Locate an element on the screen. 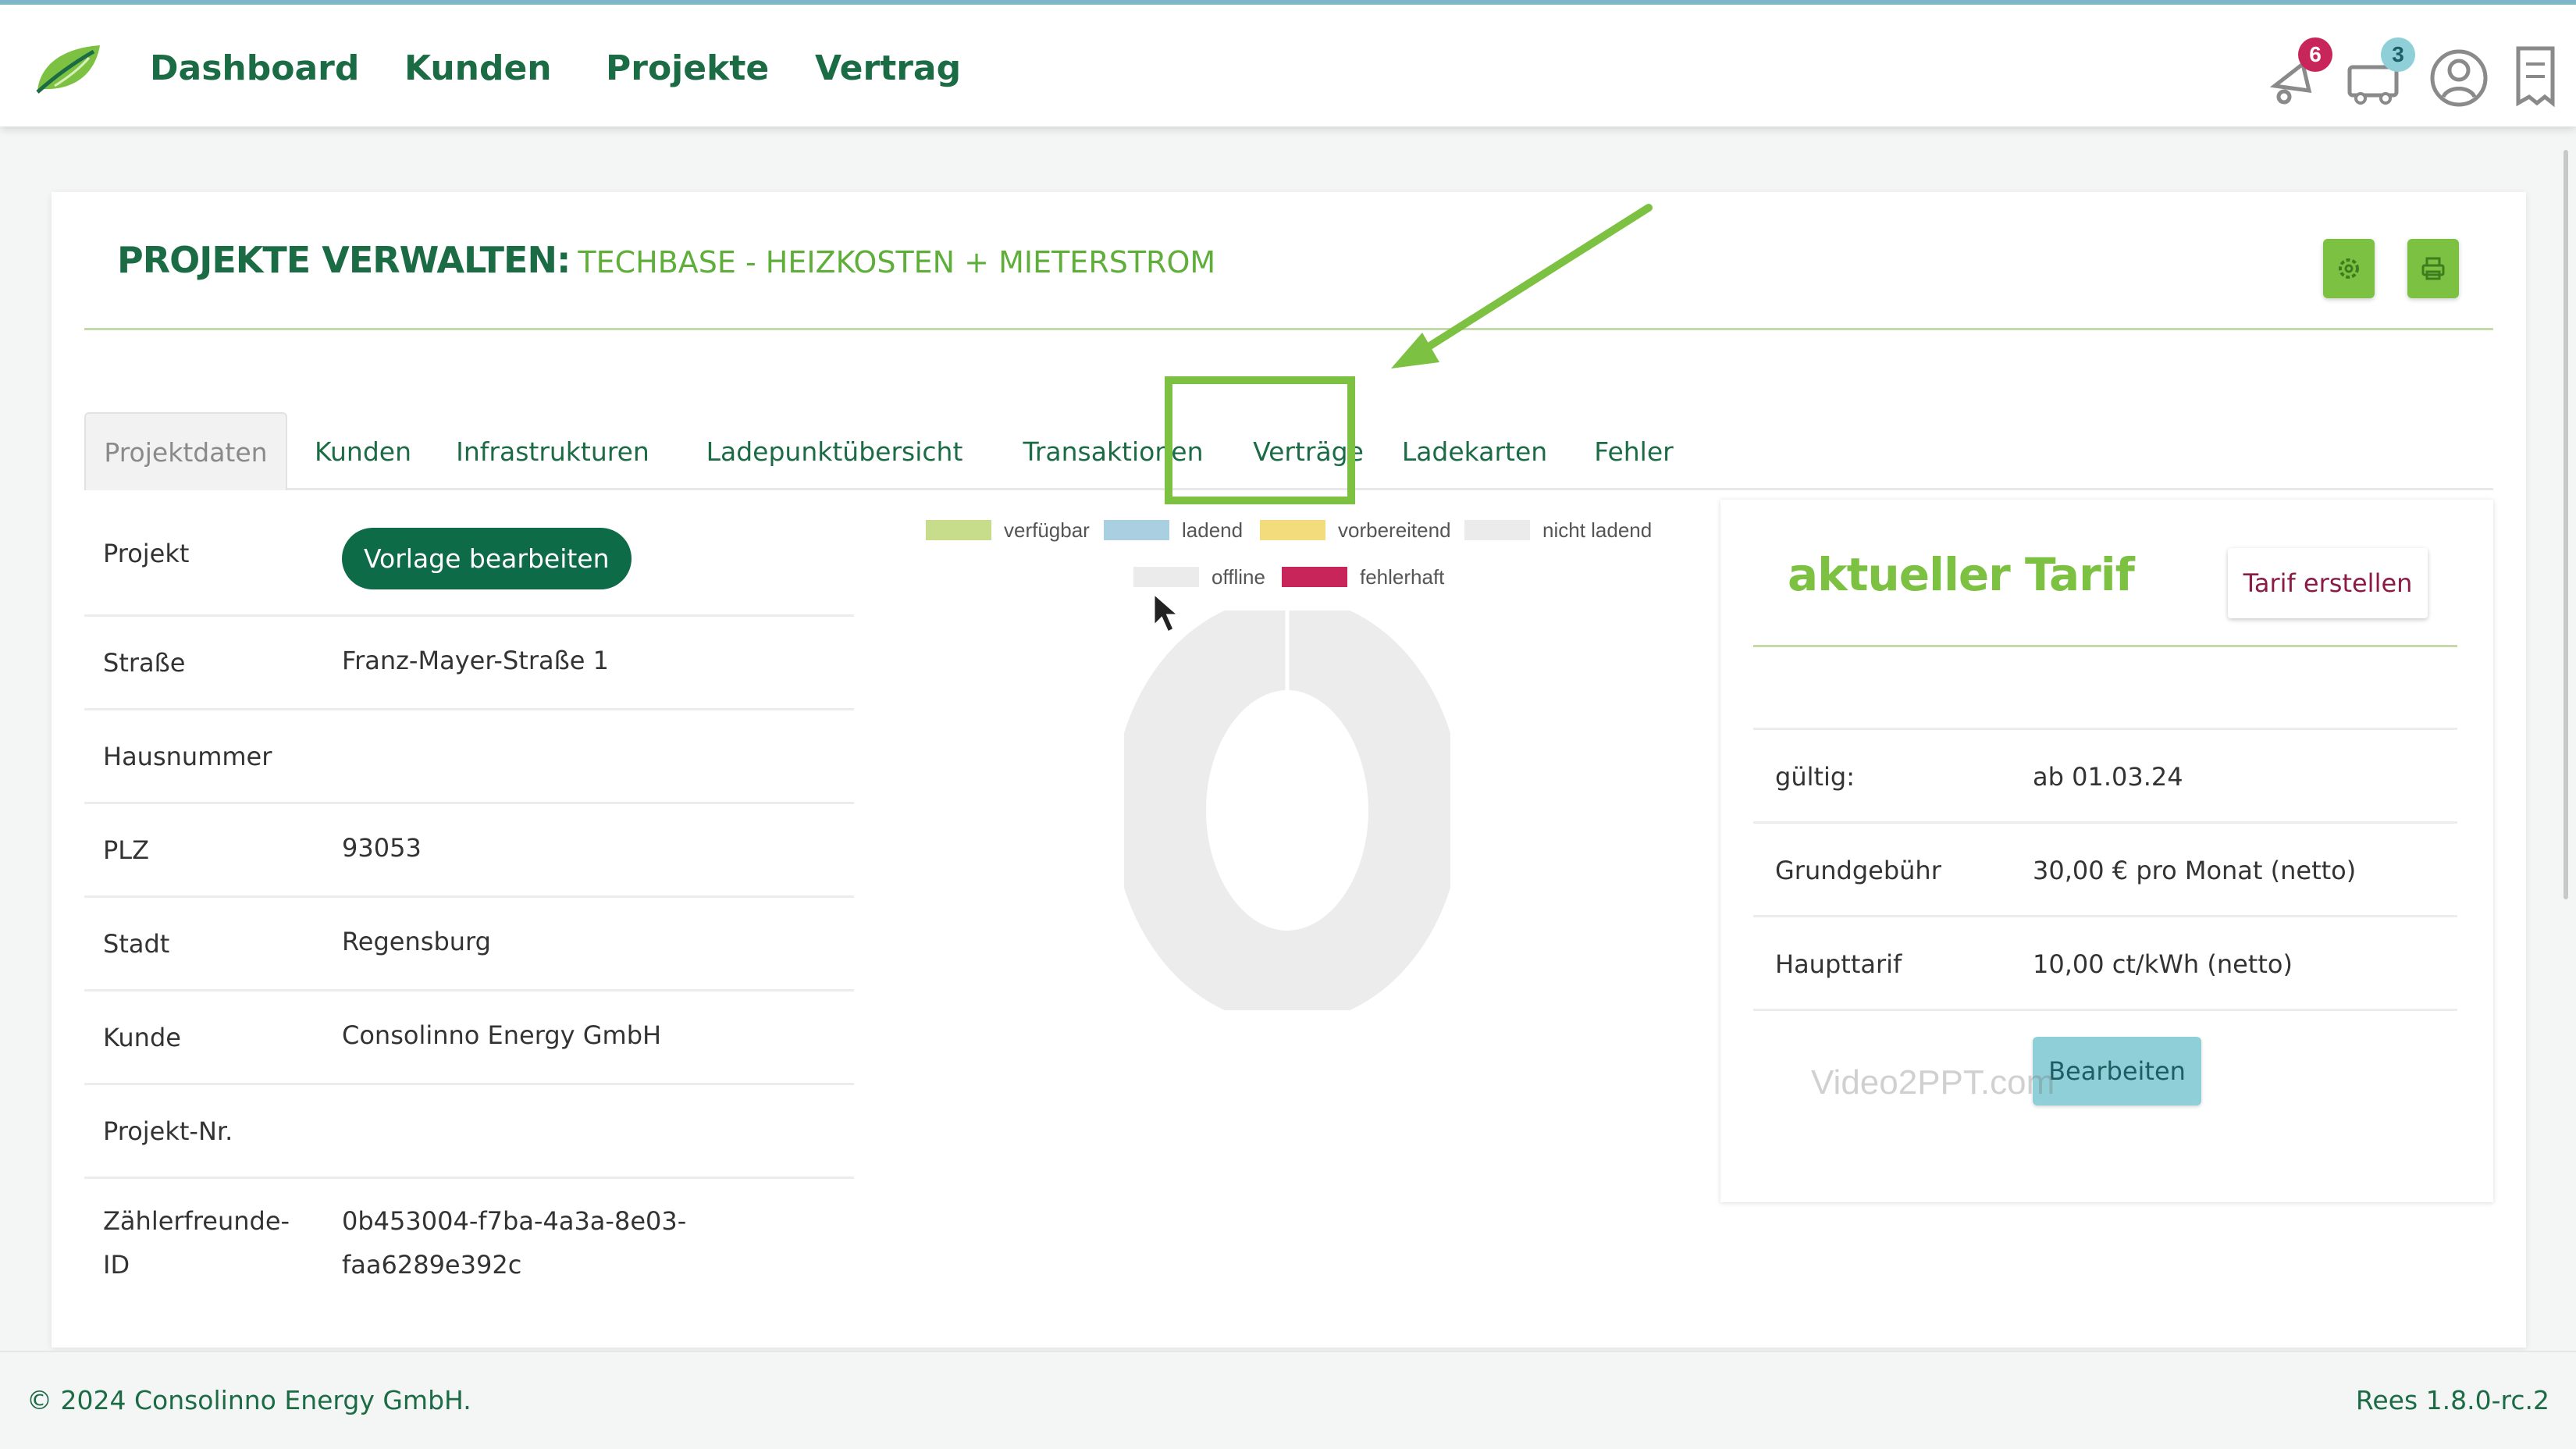  nav-dashboard: Dashboard is located at coordinates (255, 68).